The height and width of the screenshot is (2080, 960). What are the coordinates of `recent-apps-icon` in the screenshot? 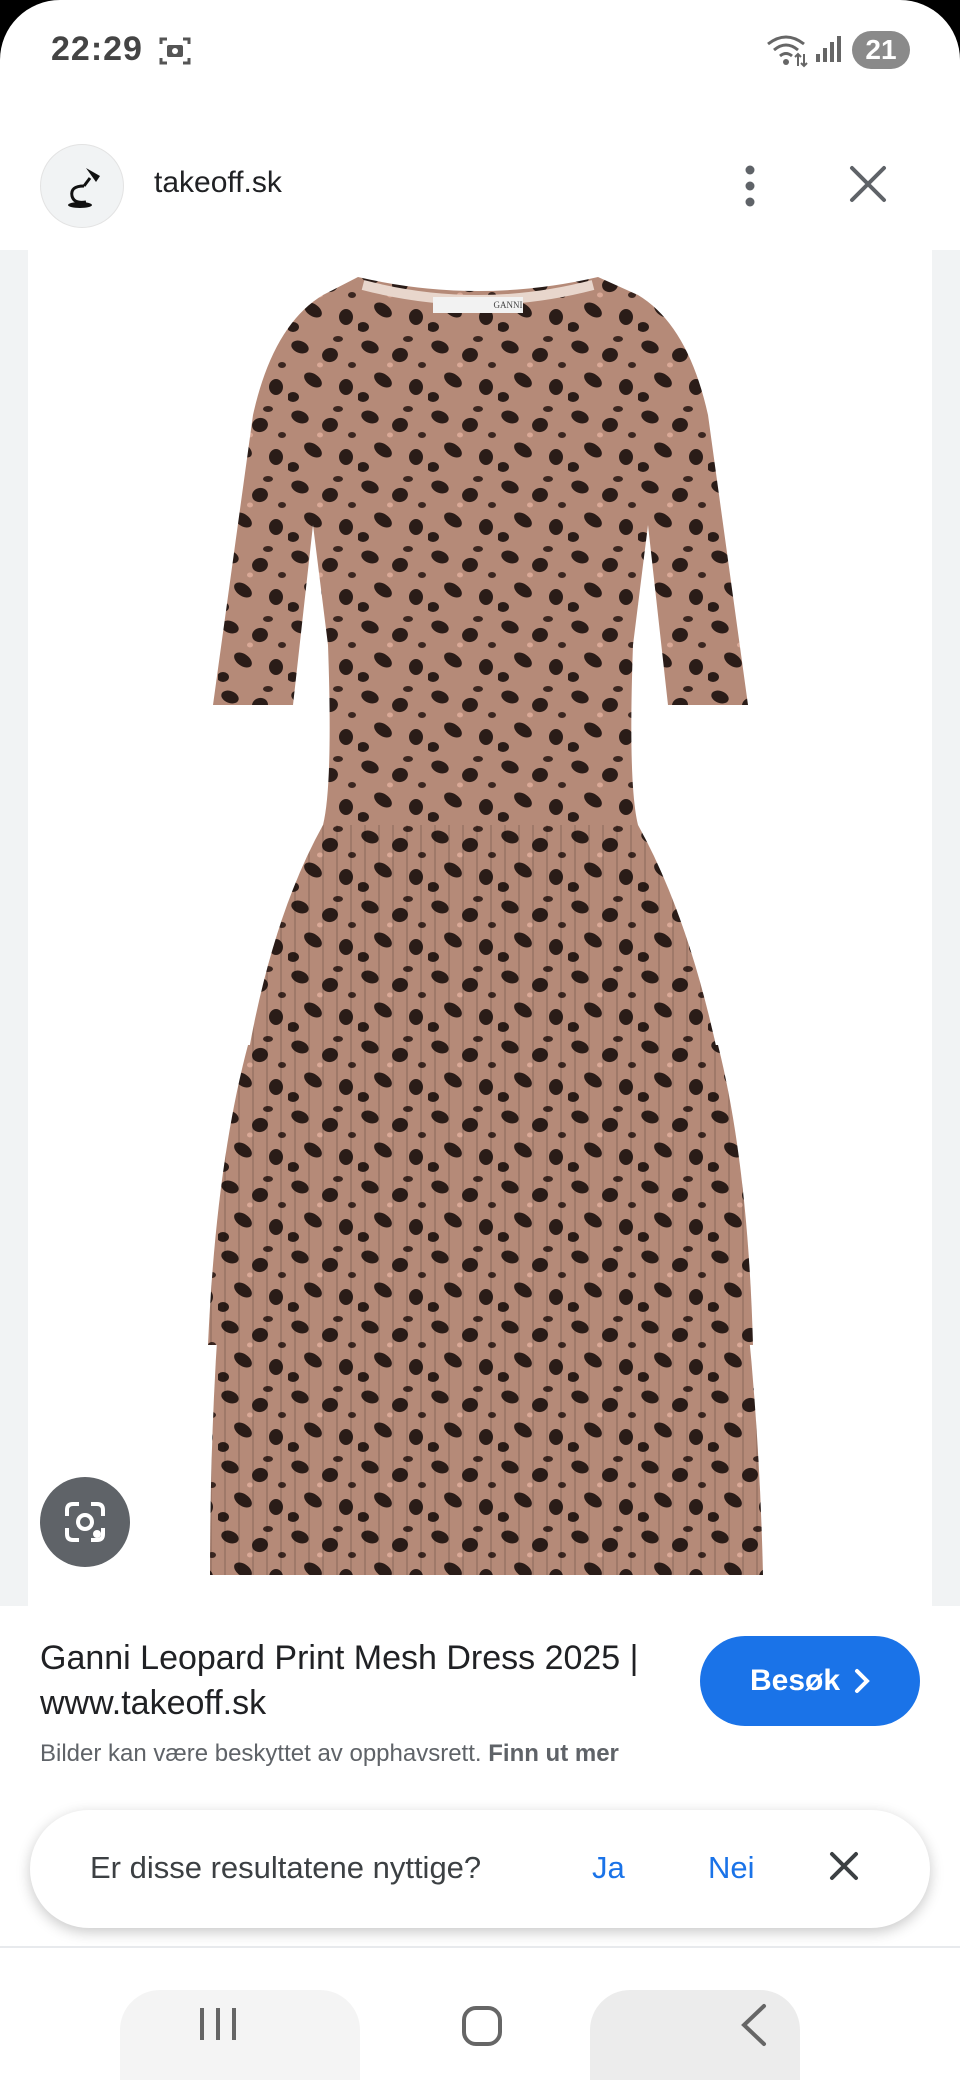 It's located at (218, 2026).